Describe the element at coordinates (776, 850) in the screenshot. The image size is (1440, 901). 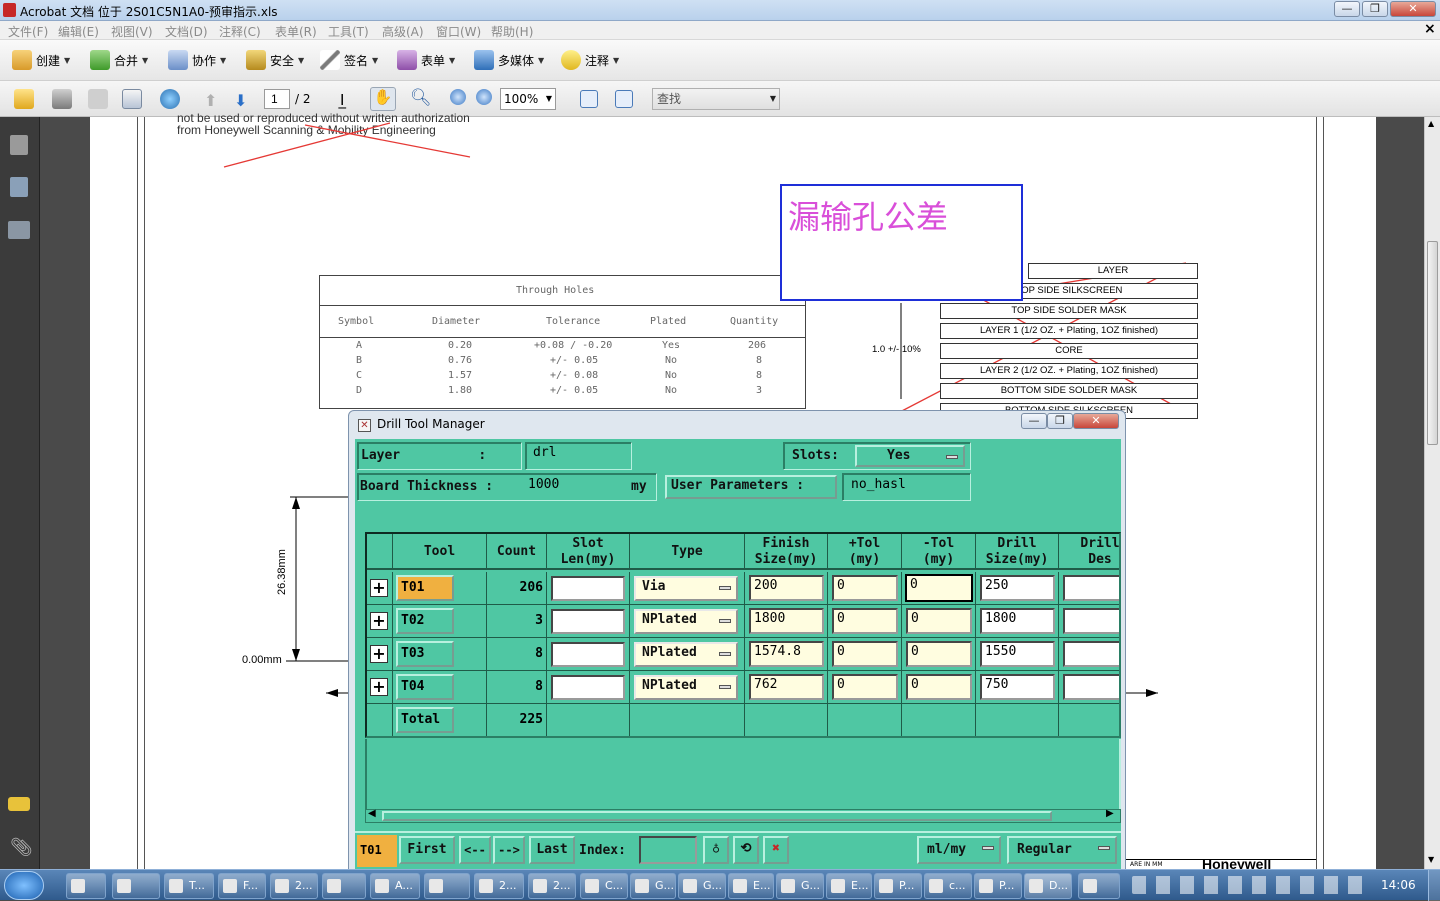
I see `delete-button: ✖` at that location.